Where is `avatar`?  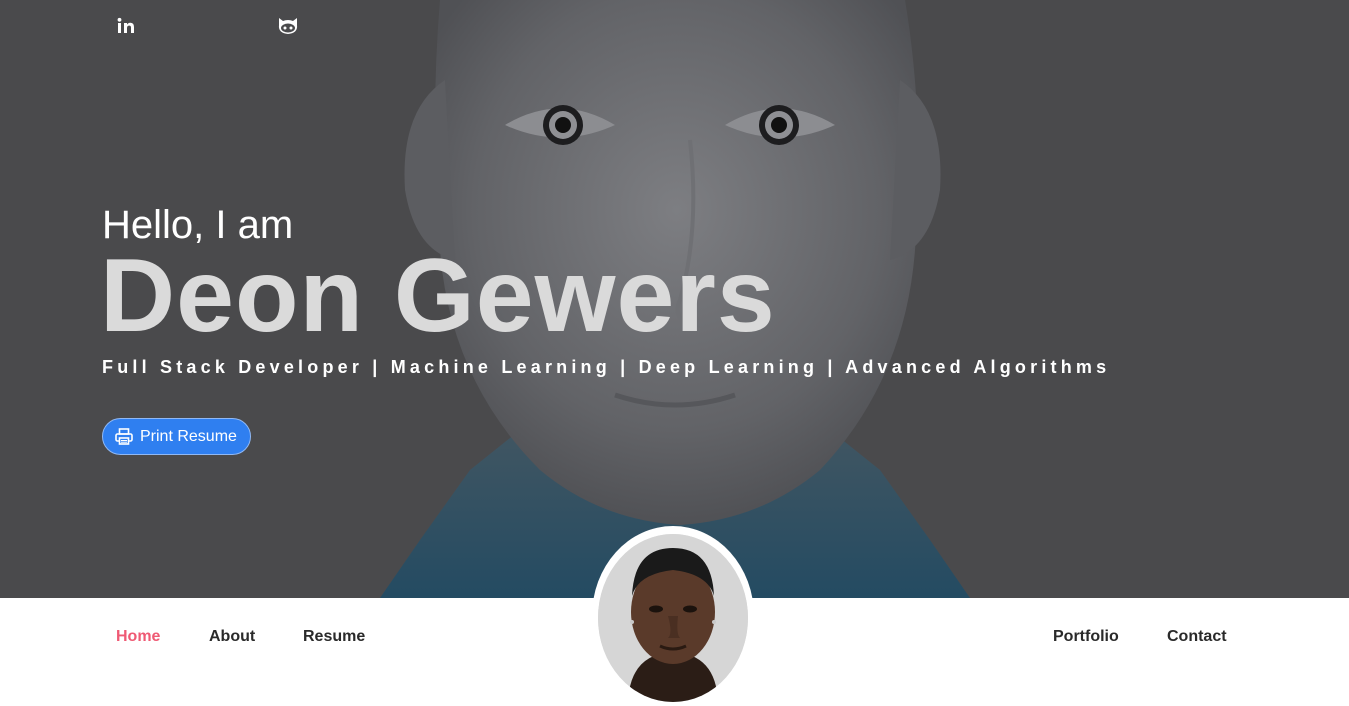 avatar is located at coordinates (673, 616).